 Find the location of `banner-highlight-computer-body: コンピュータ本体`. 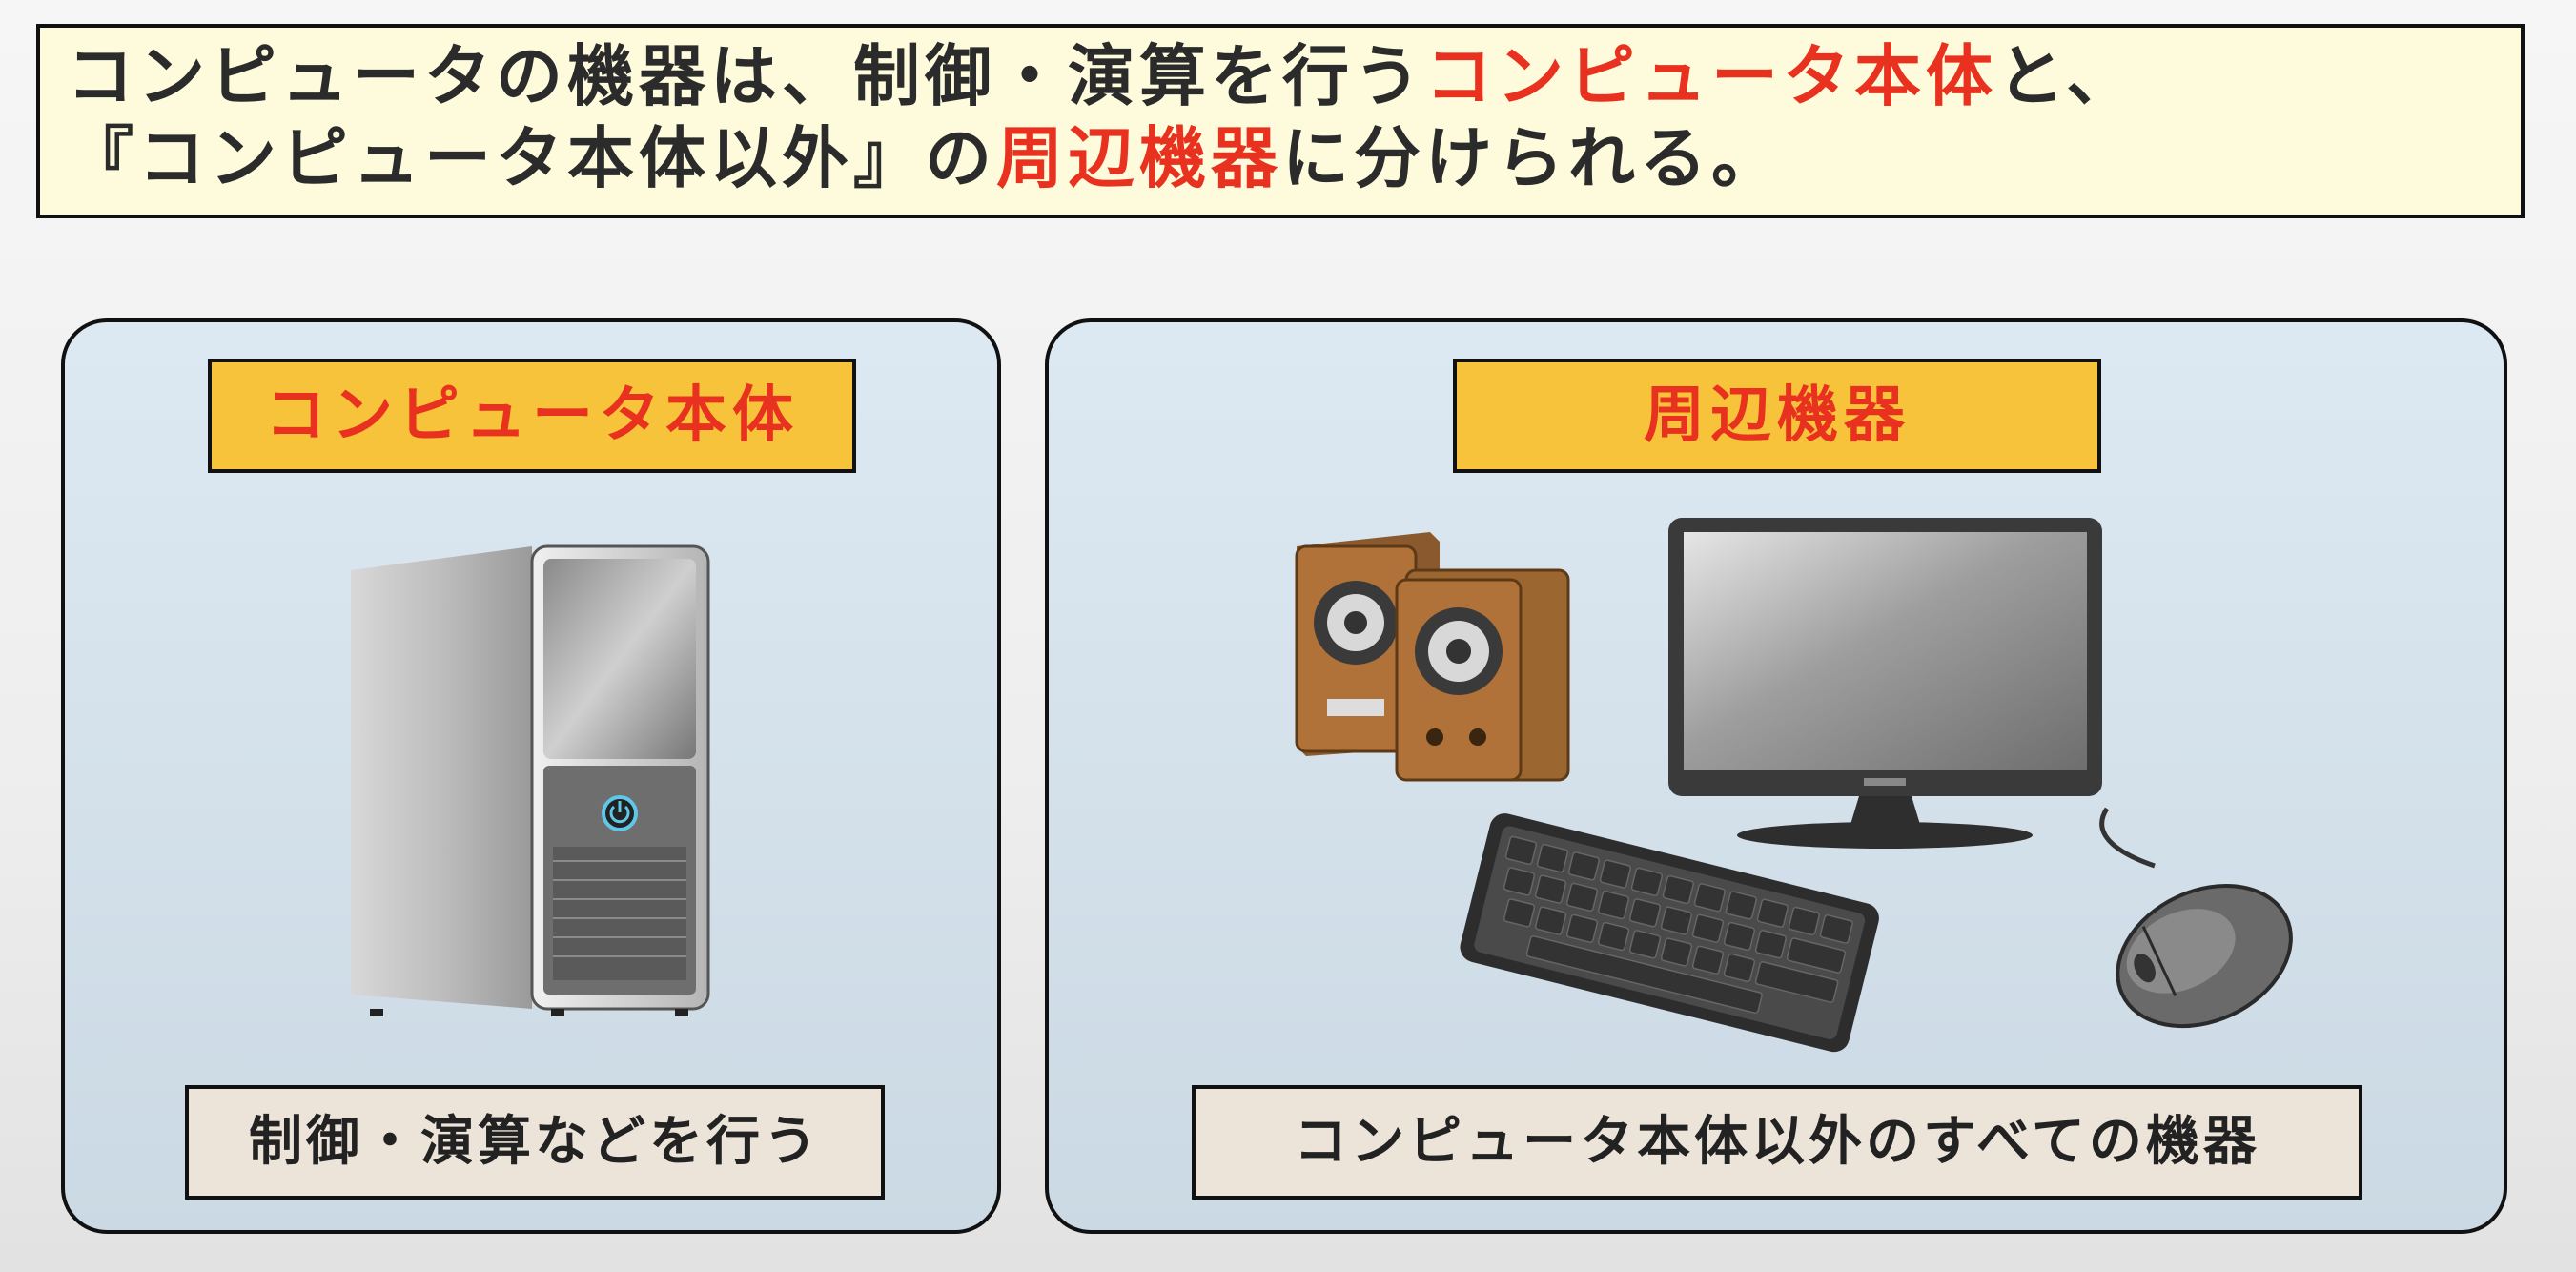

banner-highlight-computer-body: コンピュータ本体 is located at coordinates (1711, 76).